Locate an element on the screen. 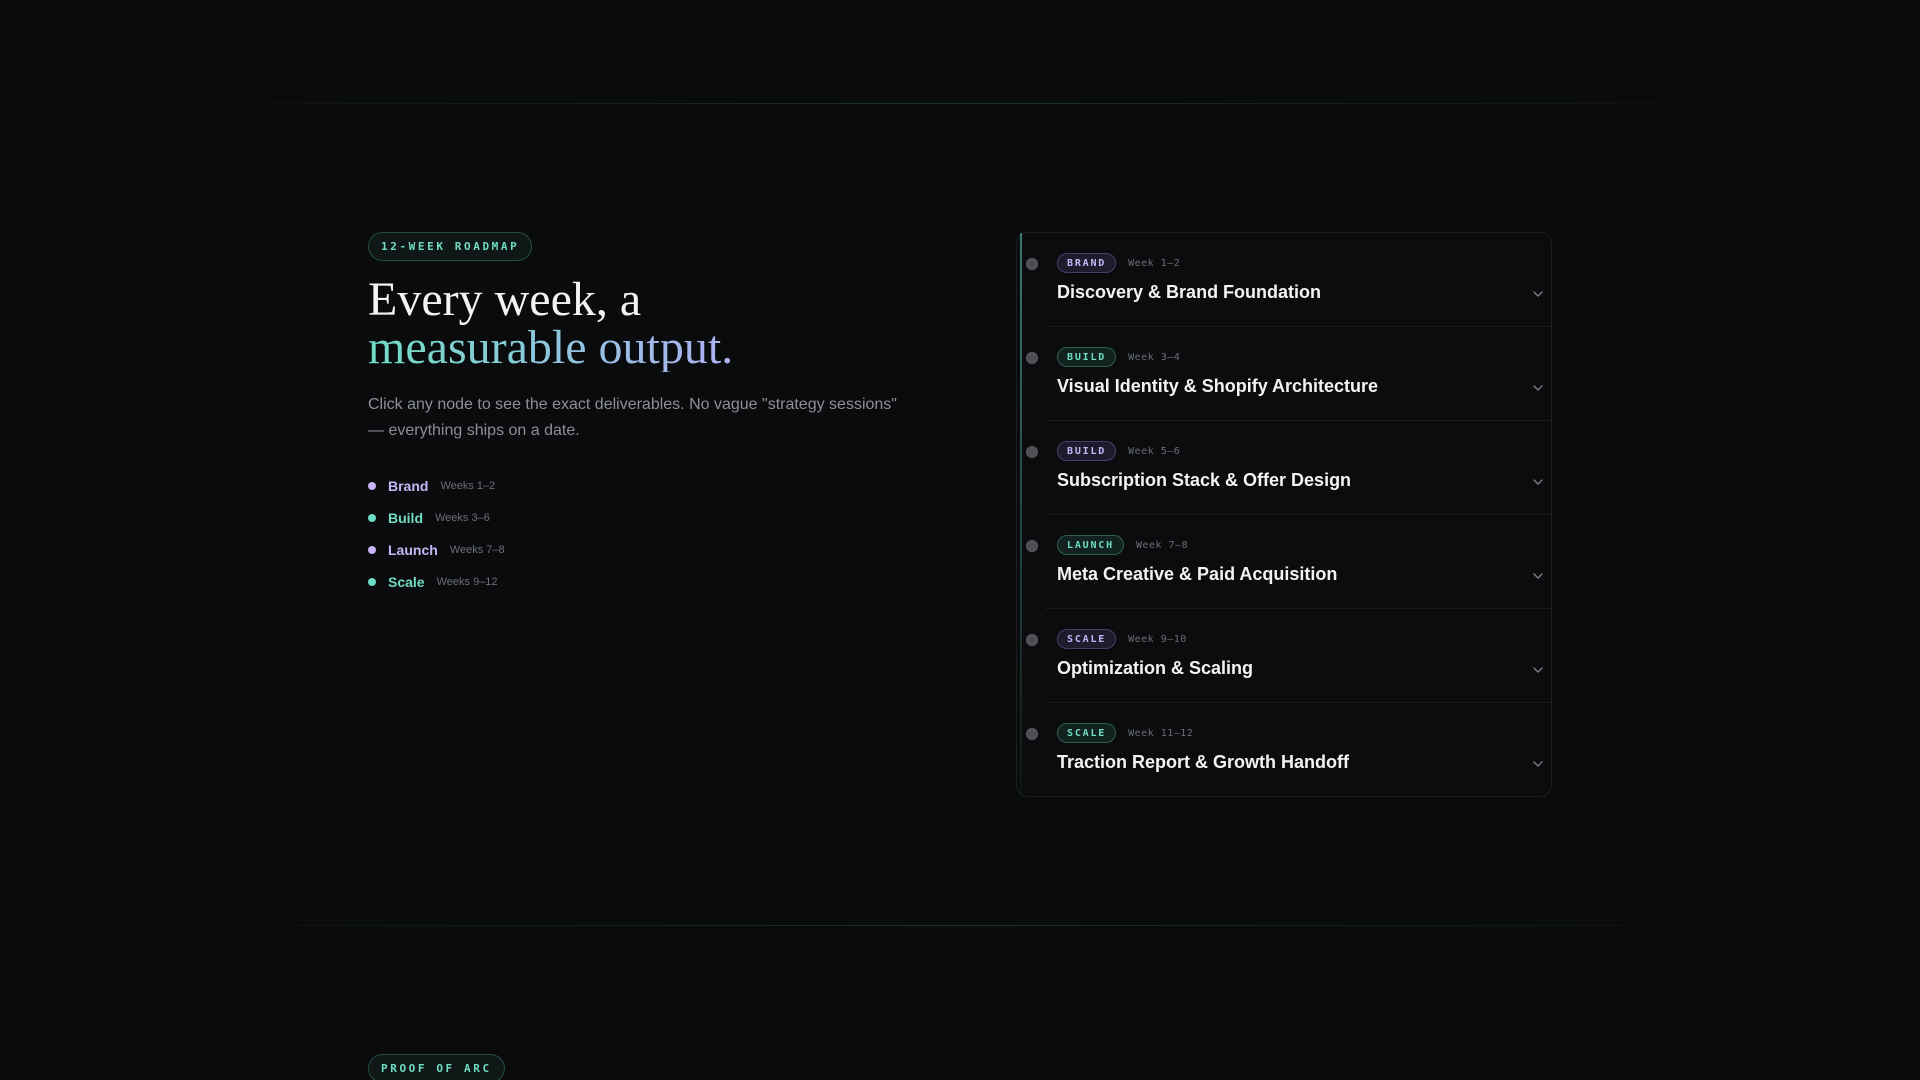  step-week: Week 9–10 is located at coordinates (1157, 639).